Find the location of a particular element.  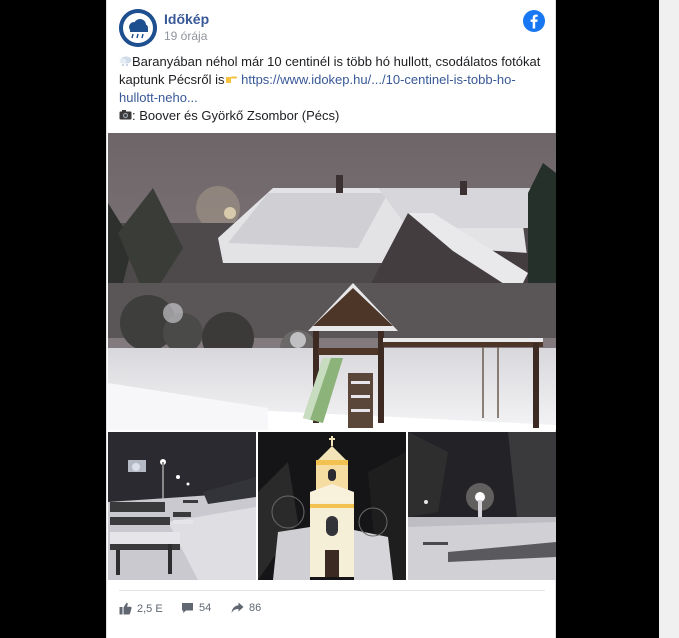

like-action: 2,5 E is located at coordinates (141, 608).